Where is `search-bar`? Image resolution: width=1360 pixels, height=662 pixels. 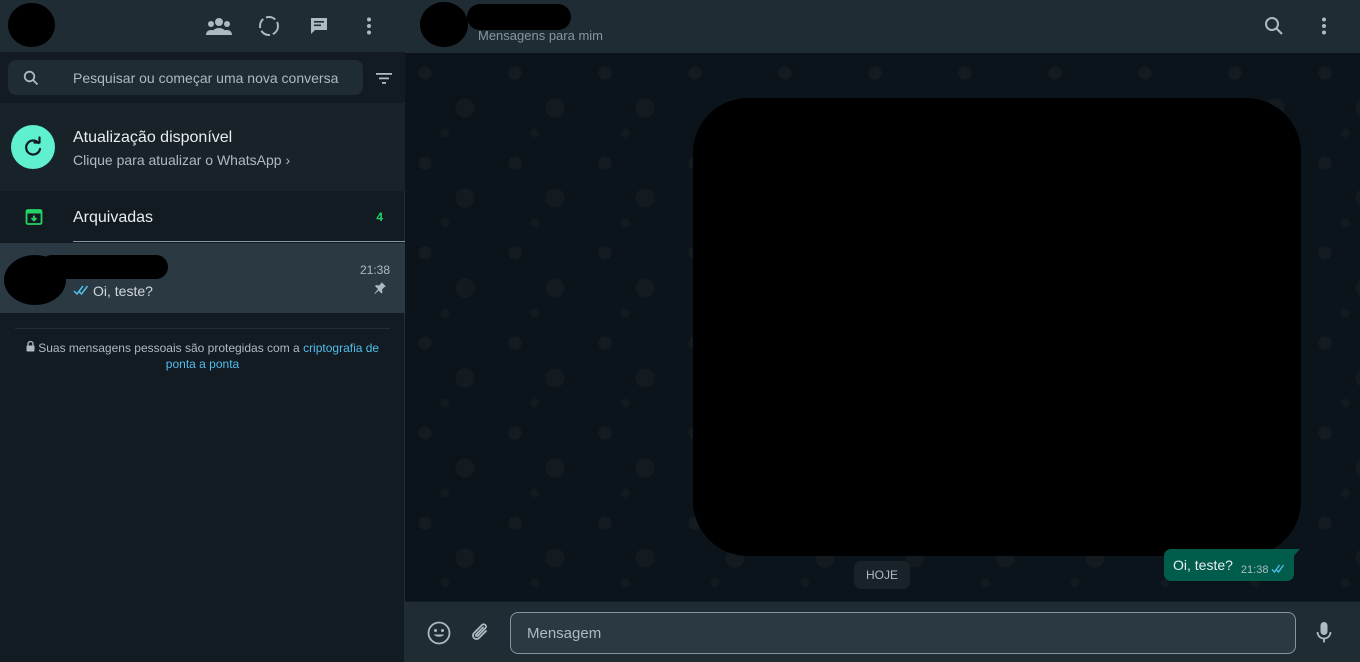
search-bar is located at coordinates (202, 77).